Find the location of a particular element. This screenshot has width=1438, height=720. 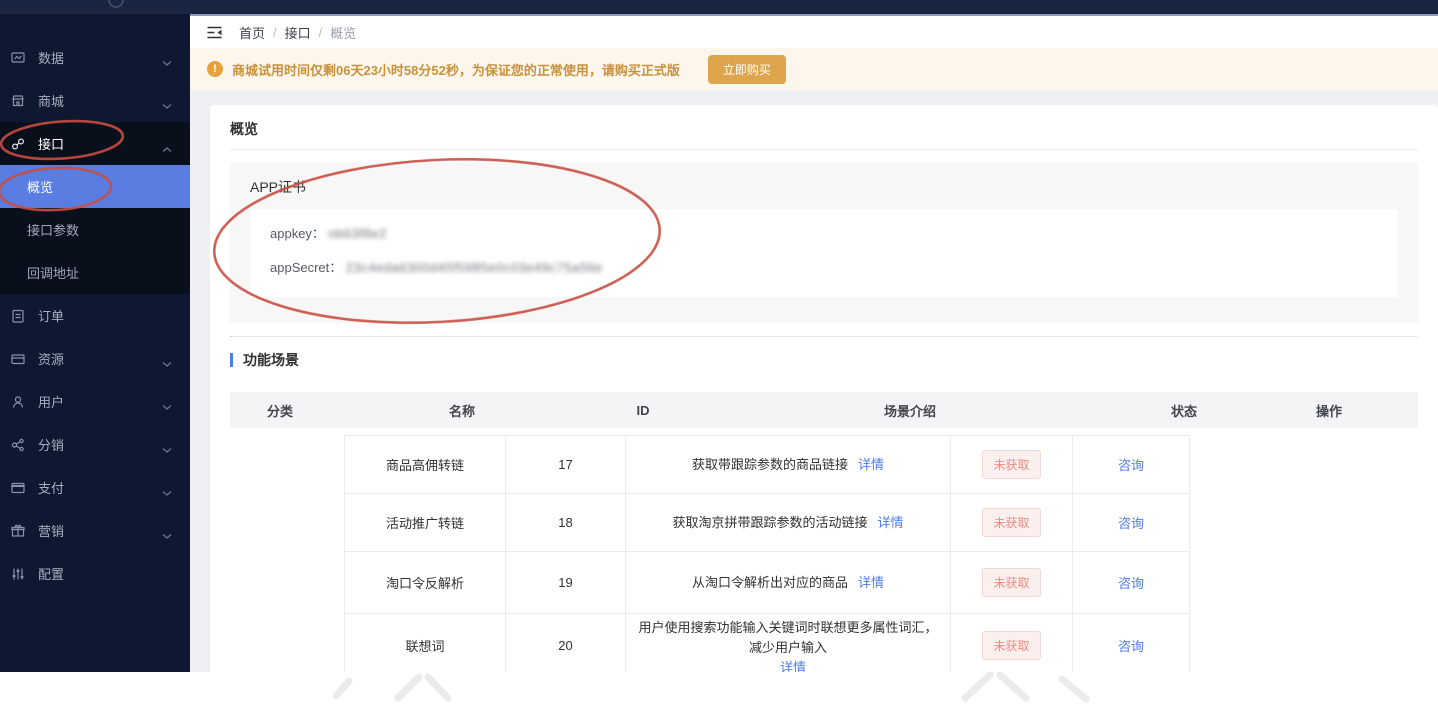

breadcrumb-home: 首页 is located at coordinates (252, 32).